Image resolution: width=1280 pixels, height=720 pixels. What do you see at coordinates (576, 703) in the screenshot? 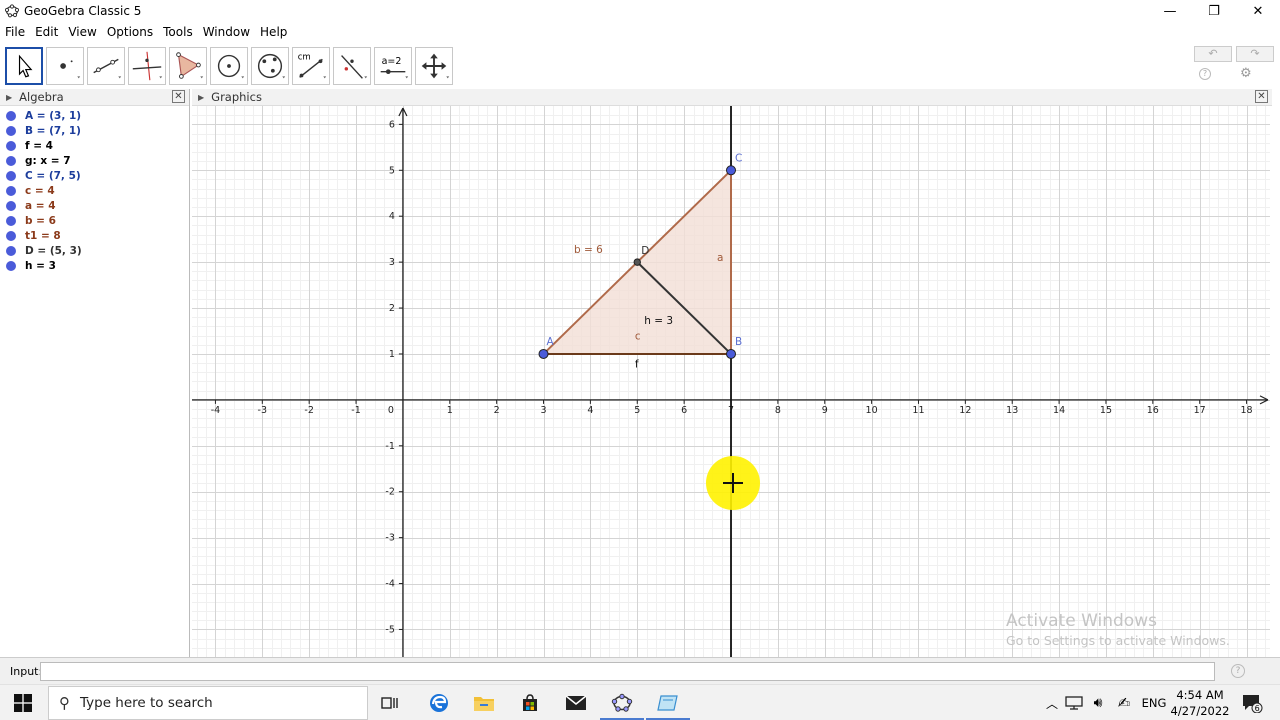
I see `mail-icon` at bounding box center [576, 703].